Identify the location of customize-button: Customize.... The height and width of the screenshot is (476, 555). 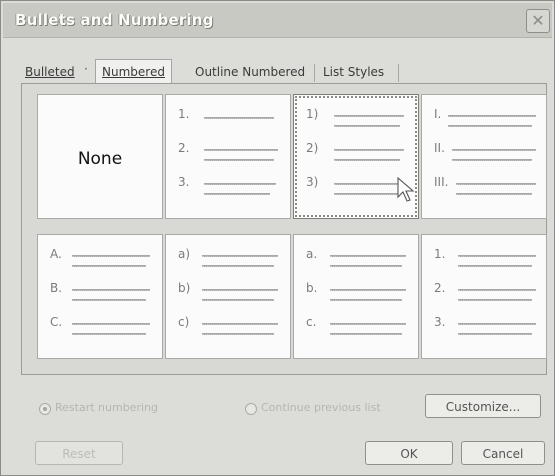
(483, 406).